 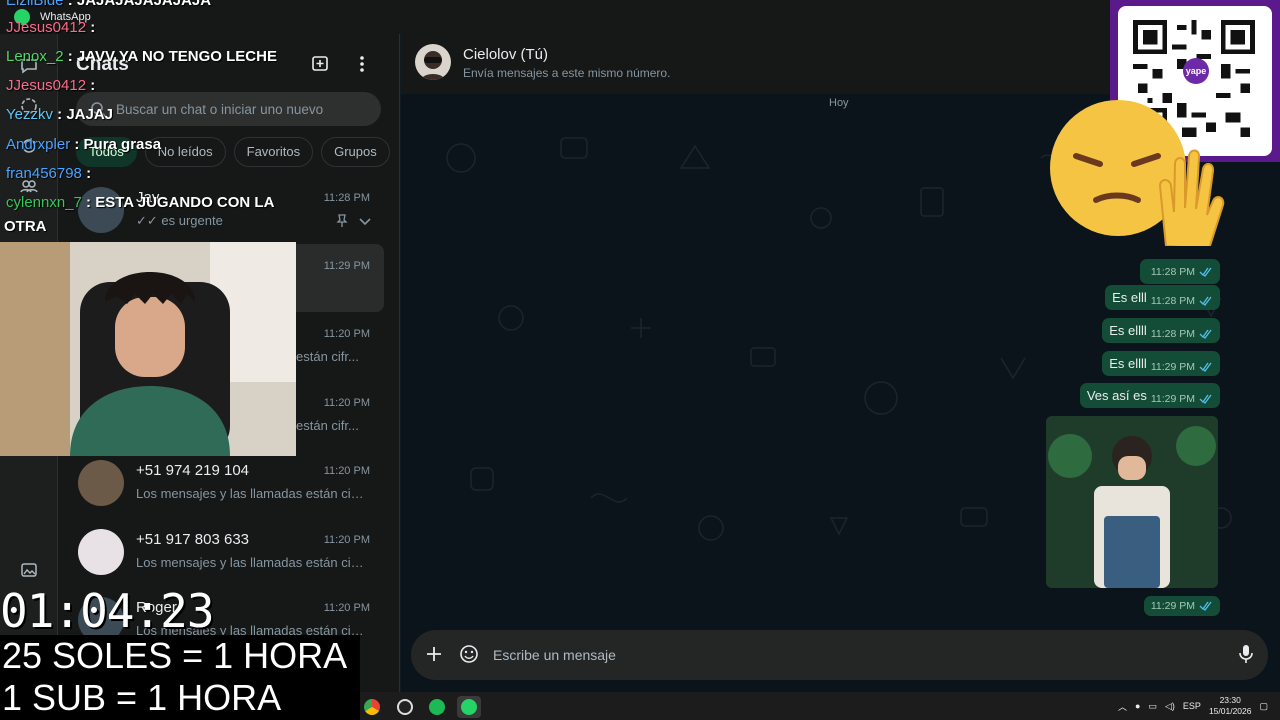 What do you see at coordinates (193, 470) in the screenshot?
I see `chat-name: +51 974 219 104` at bounding box center [193, 470].